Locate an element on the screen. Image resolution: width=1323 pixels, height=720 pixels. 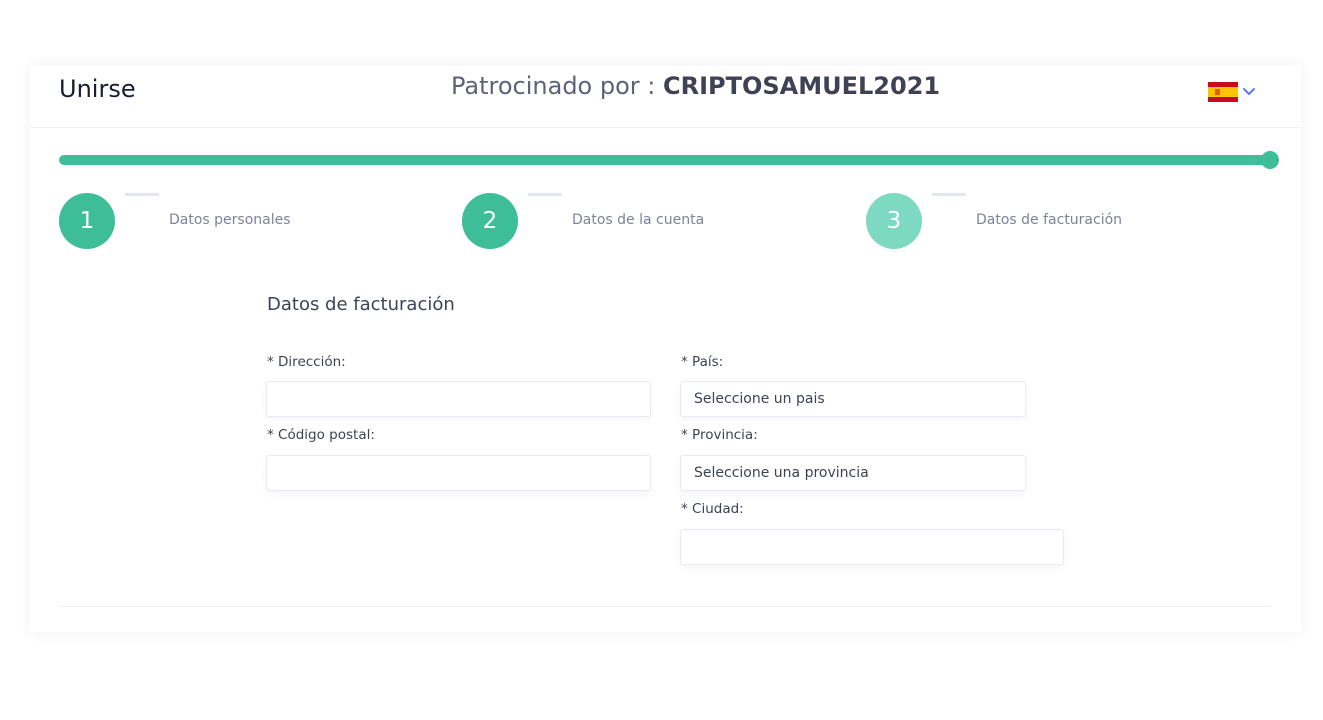
sponsor-name: CRIPTOSAMUEL2021 is located at coordinates (802, 86).